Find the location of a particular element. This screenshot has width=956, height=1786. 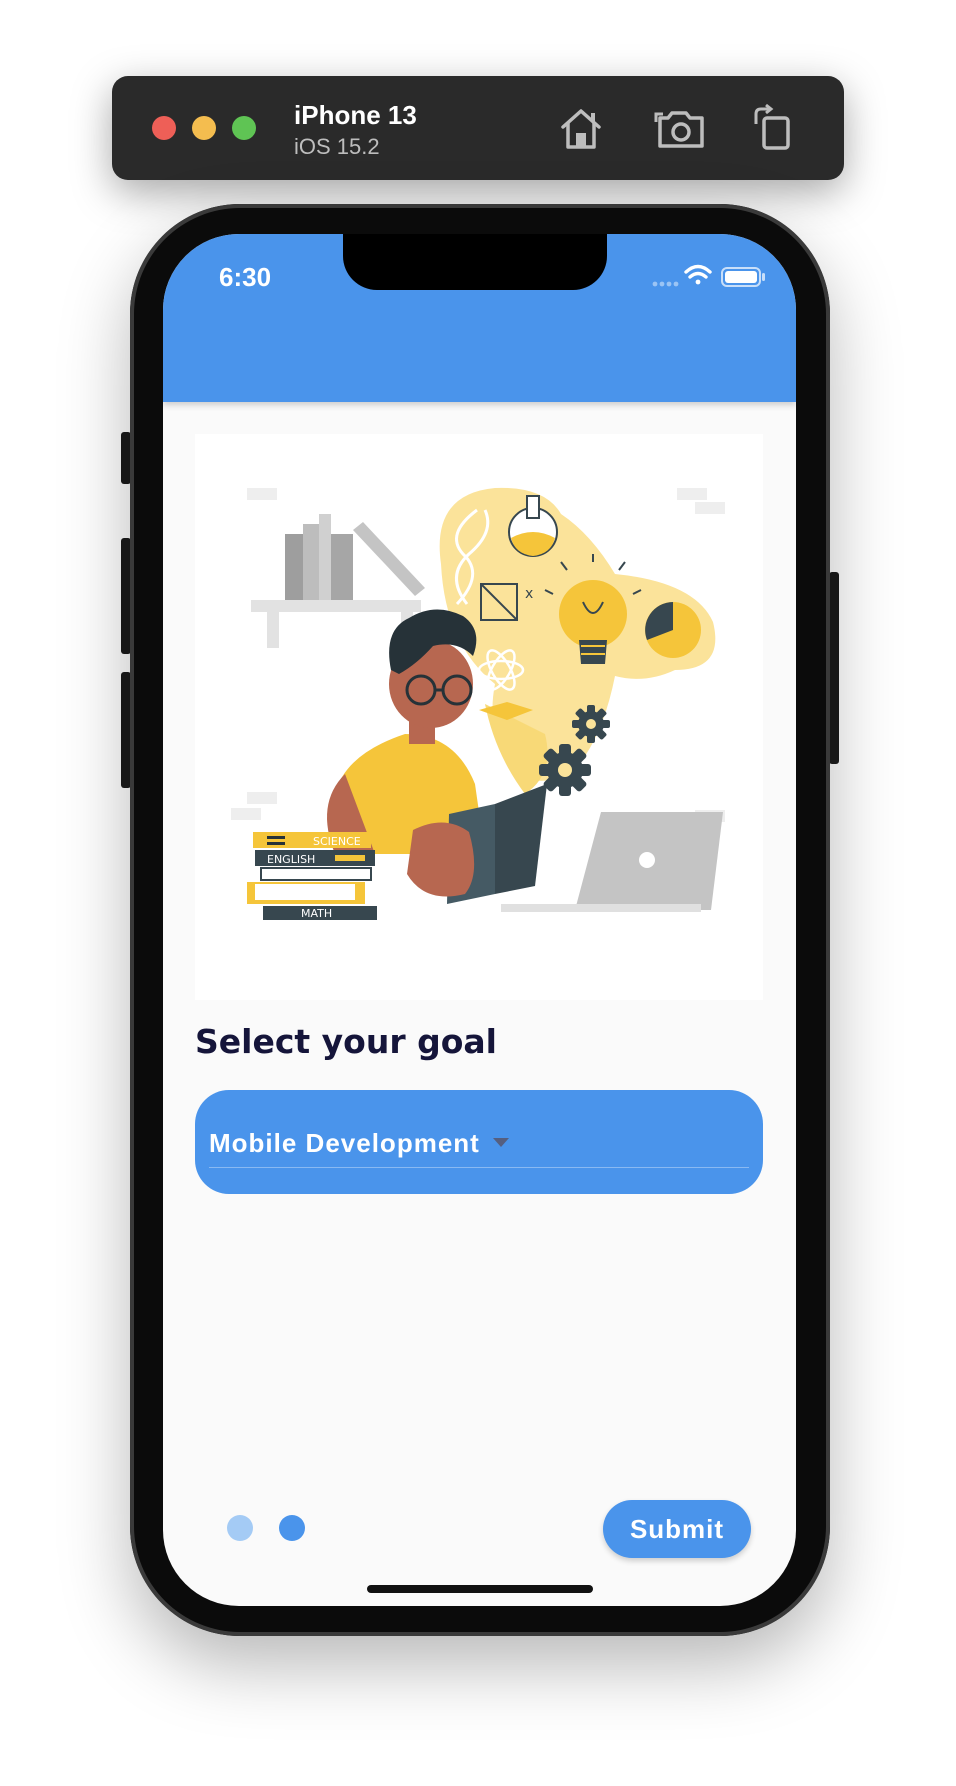

battery-icon is located at coordinates (743, 277).